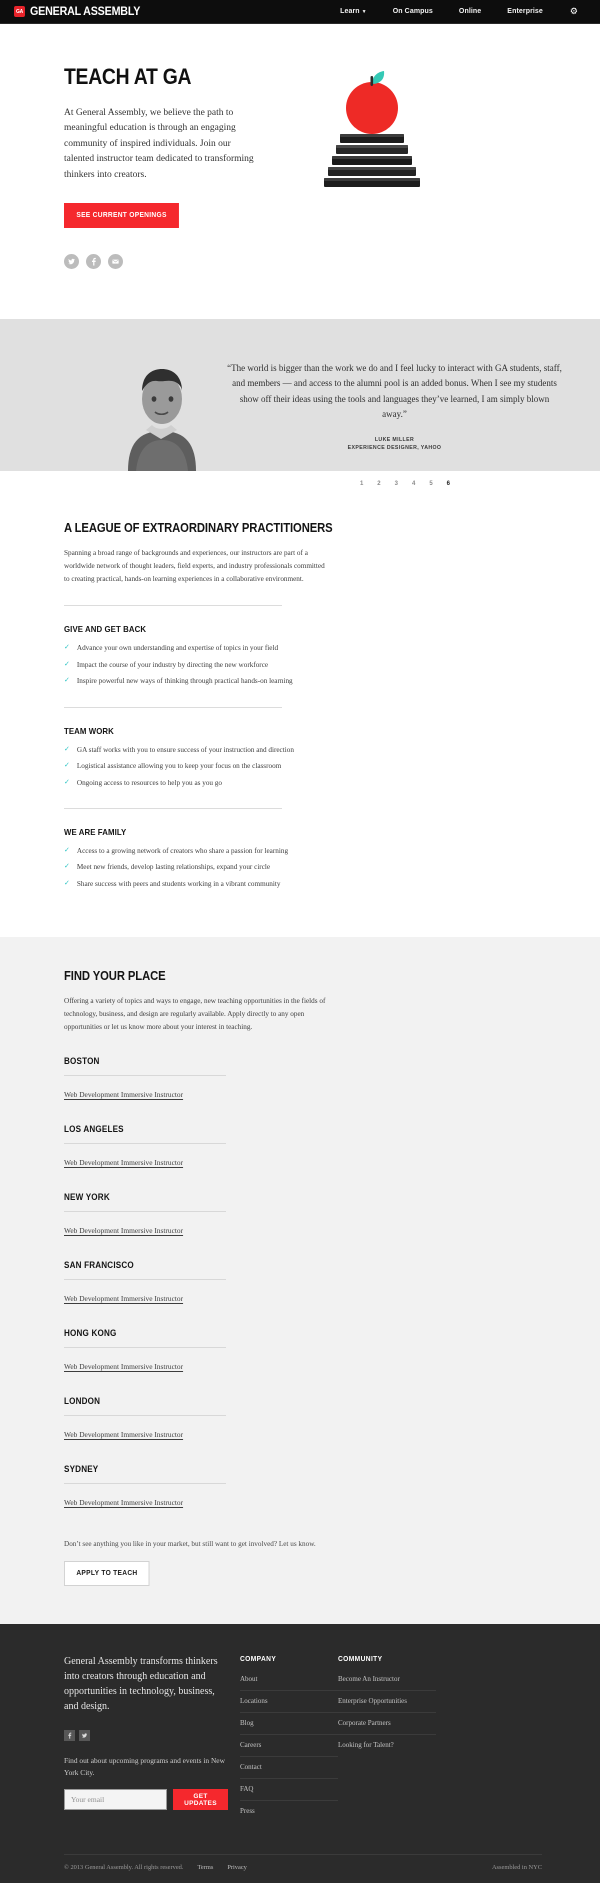  What do you see at coordinates (364, 12) in the screenshot?
I see `chevron-down-icon: ▼` at bounding box center [364, 12].